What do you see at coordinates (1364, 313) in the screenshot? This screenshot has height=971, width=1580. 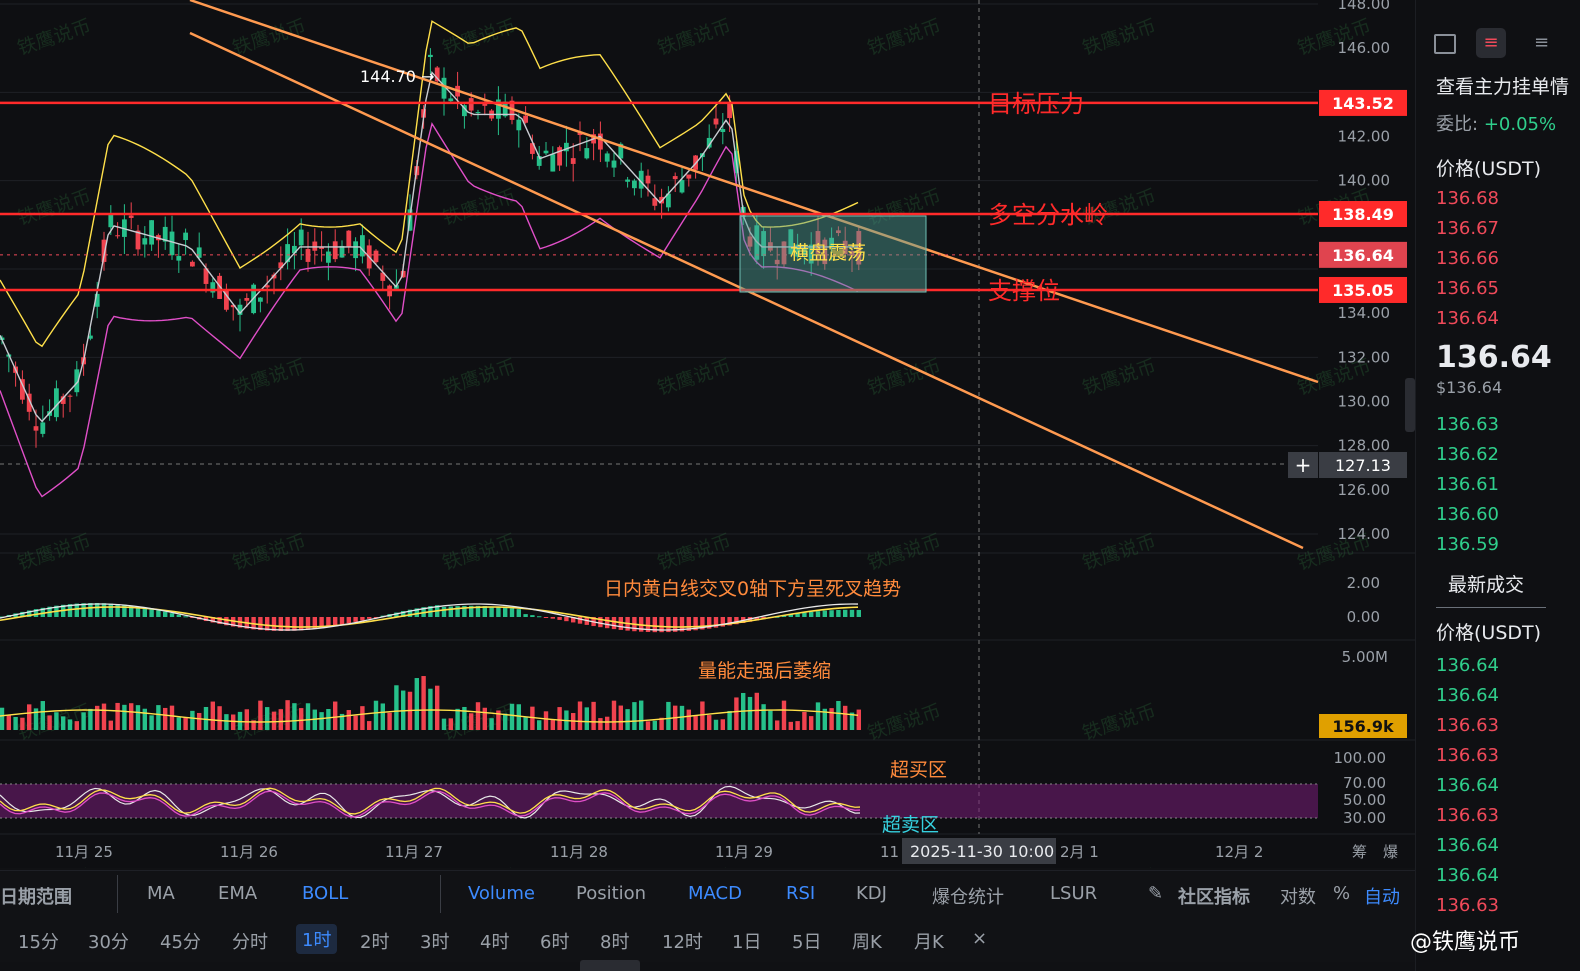 I see `y-tick-label: 134.00` at bounding box center [1364, 313].